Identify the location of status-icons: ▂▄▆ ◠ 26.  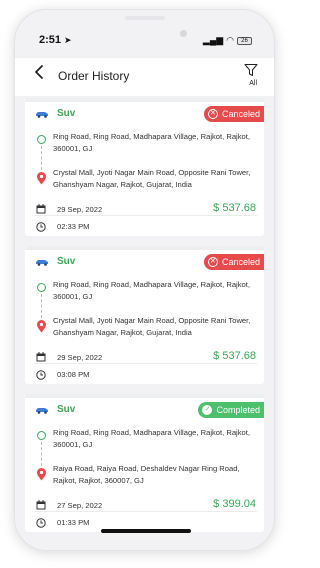
(227, 40).